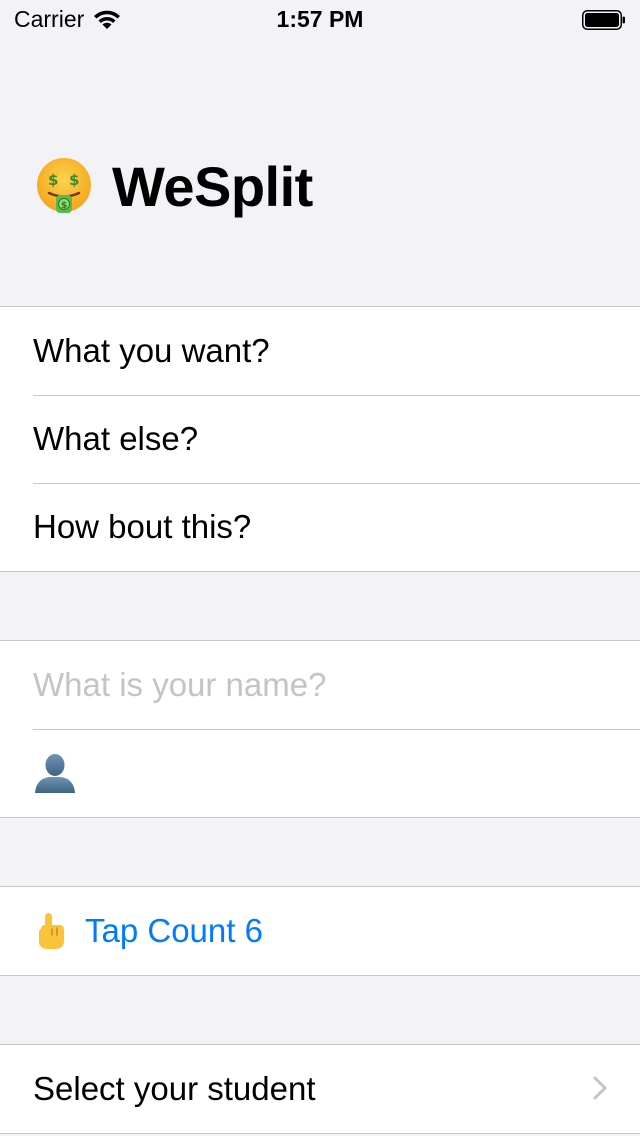 Image resolution: width=640 pixels, height=1136 pixels. I want to click on picker-label: Select your student, so click(174, 1088).